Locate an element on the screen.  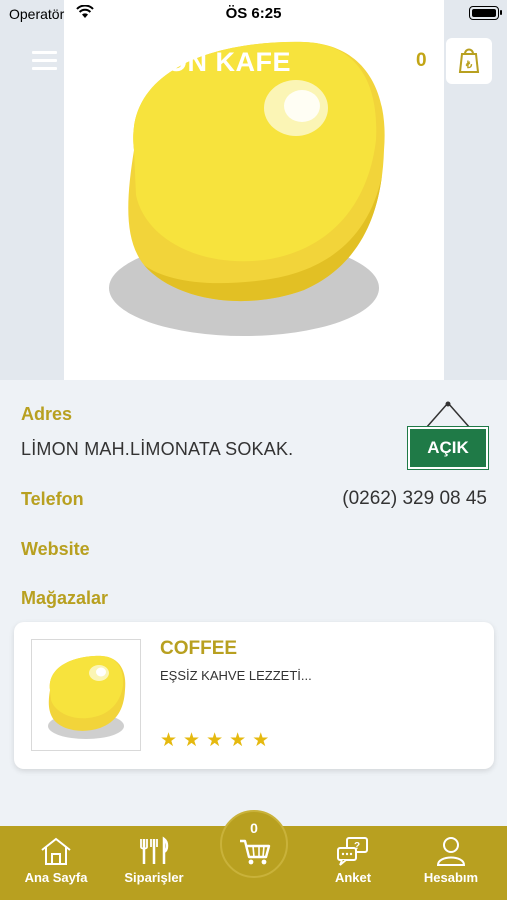
clock: ÖS 6:25 is located at coordinates (253, 13).